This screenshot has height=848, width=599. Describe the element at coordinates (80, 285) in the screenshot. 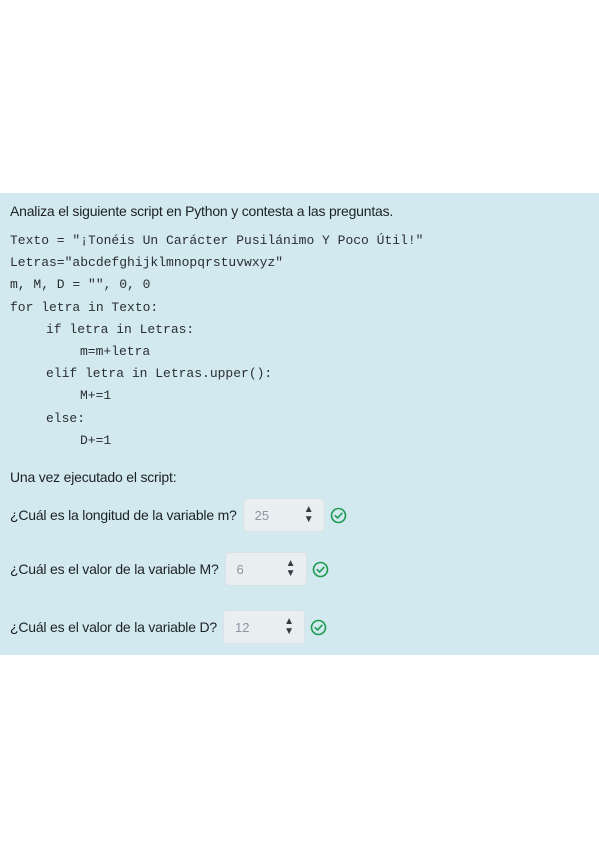

I see `code-line: m, M, D = "", 0, 0` at that location.